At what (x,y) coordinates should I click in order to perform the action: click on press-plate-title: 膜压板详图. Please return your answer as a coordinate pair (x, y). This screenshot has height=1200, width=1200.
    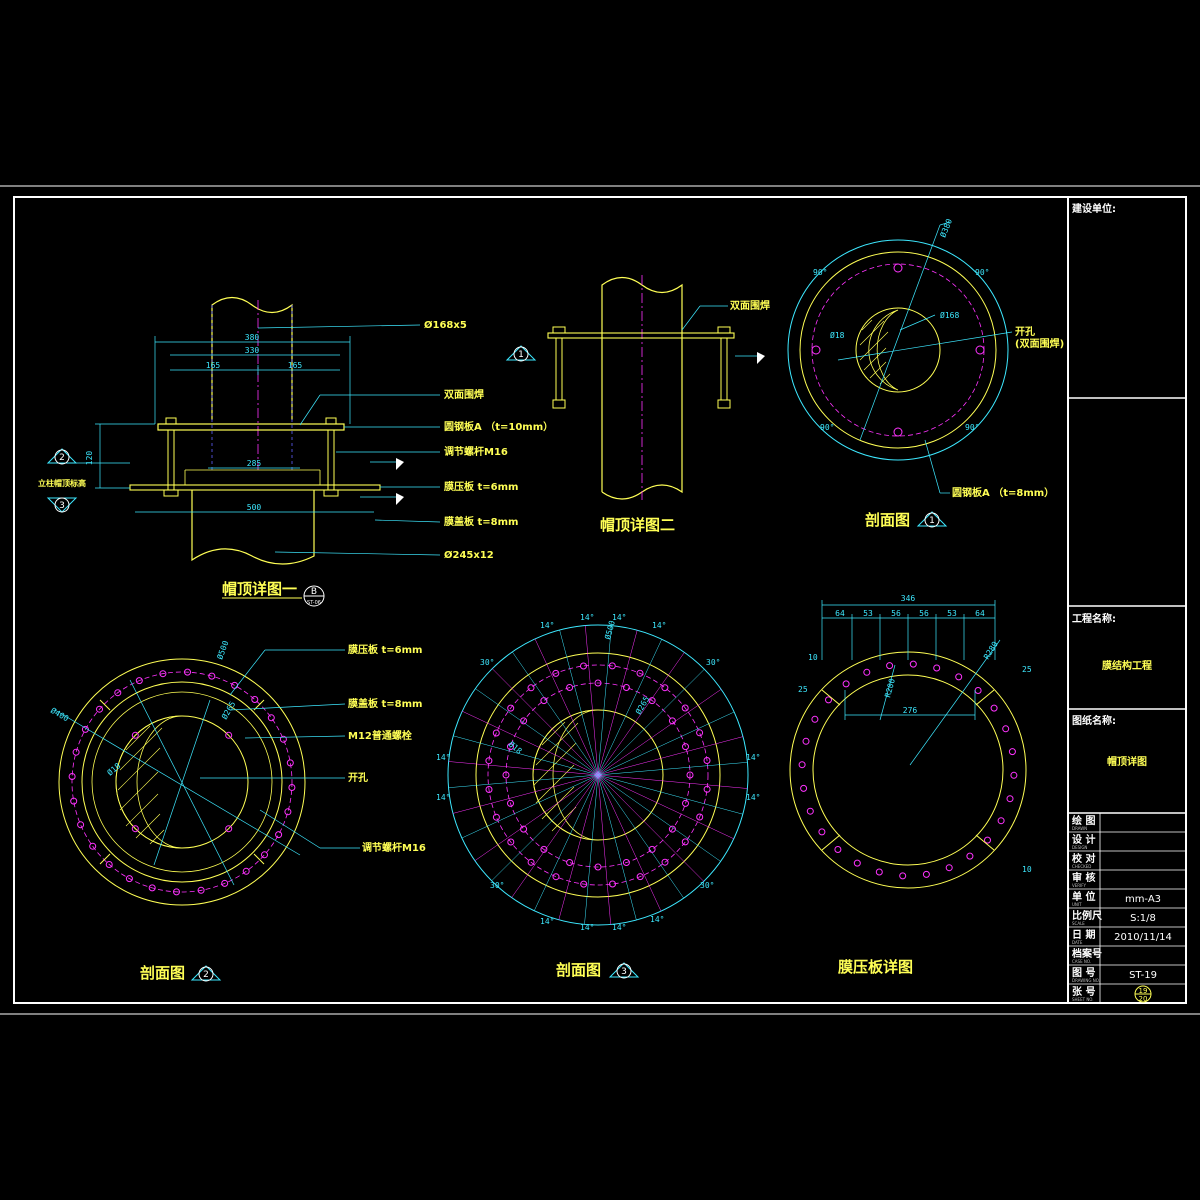
    Looking at the image, I should click on (875, 967).